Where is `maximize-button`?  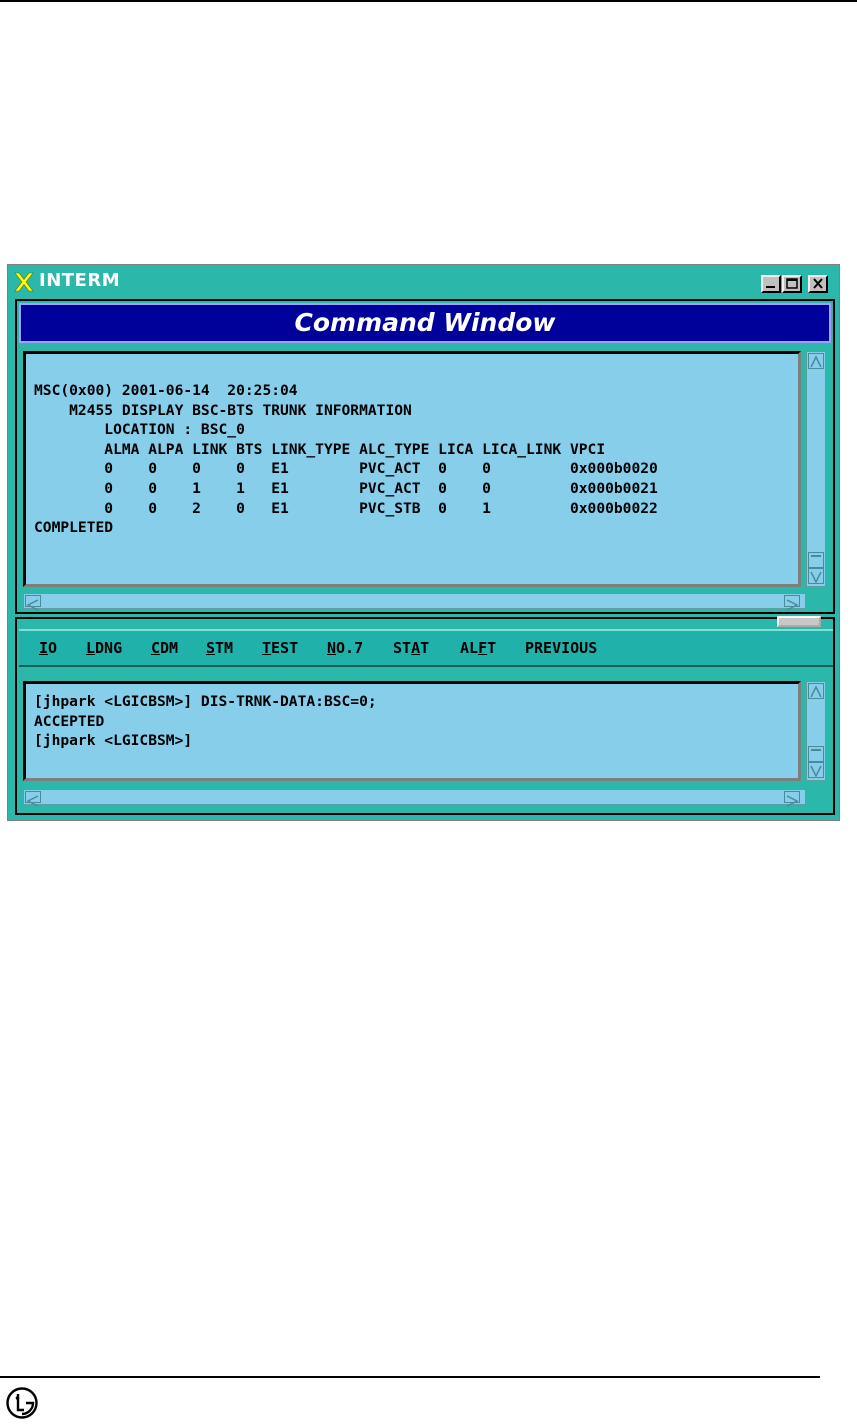
maximize-button is located at coordinates (792, 284).